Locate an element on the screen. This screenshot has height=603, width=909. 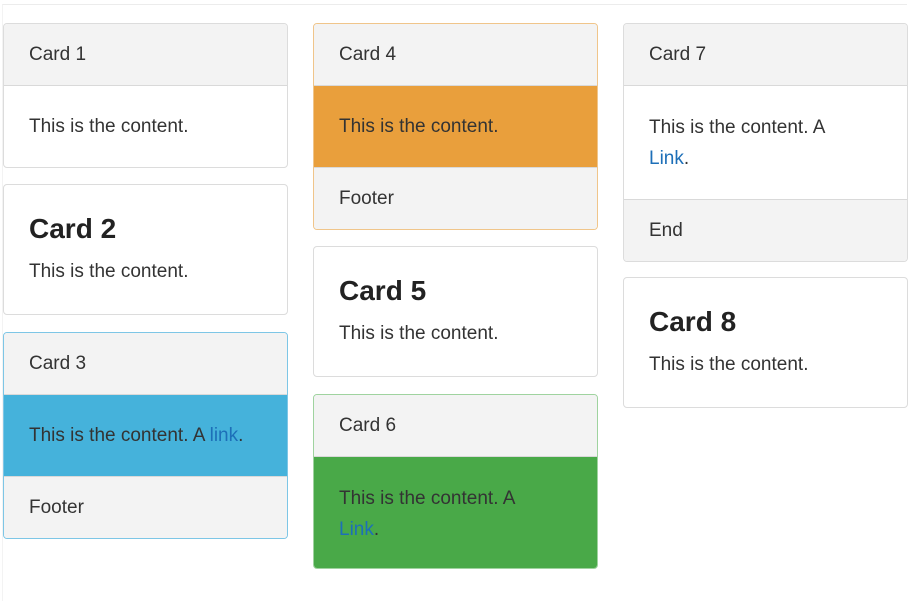
card-8: Card 8 This is the content. is located at coordinates (765, 342).